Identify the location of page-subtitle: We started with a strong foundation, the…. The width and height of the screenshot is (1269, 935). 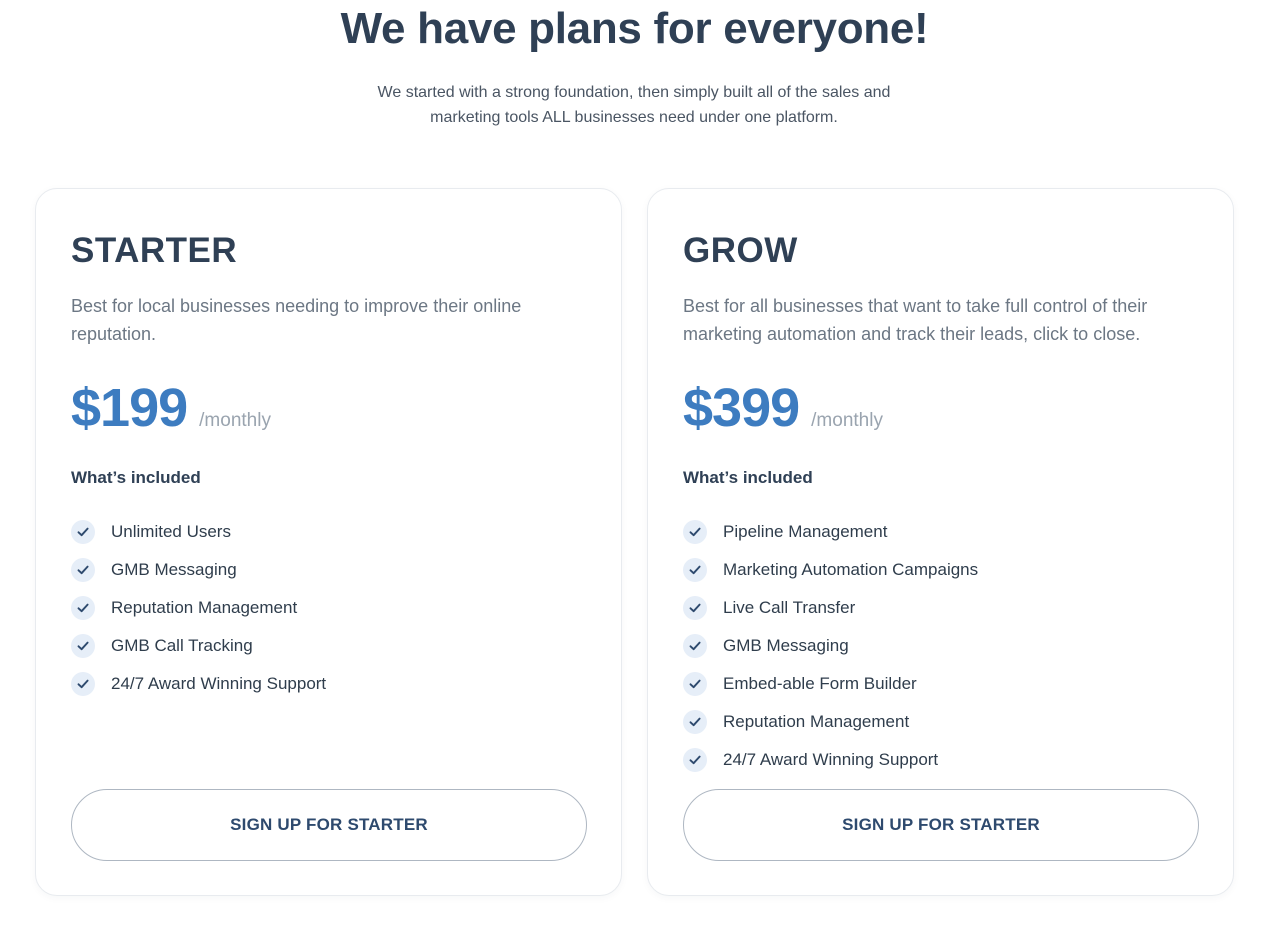
(634, 105).